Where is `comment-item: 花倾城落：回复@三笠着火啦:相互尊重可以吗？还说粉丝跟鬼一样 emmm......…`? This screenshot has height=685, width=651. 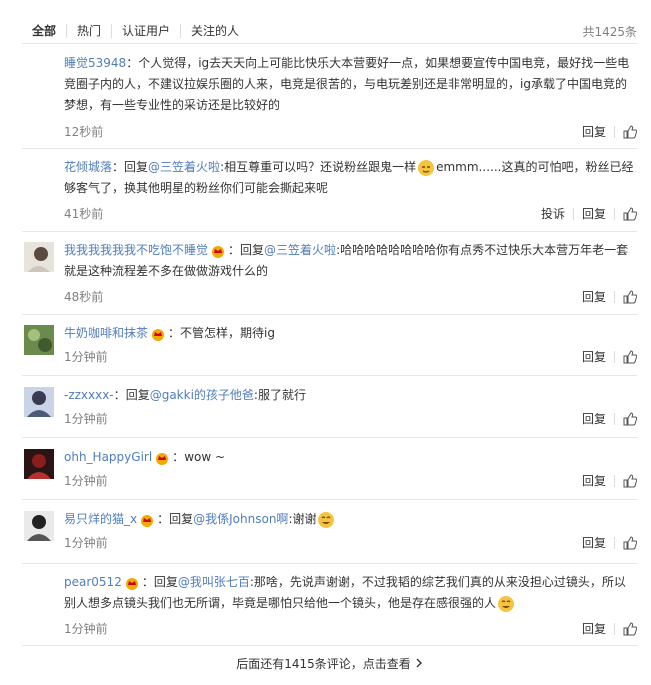
comment-item: 花倾城落：回复@三笠着火啦:相互尊重可以吗？还说粉丝跟鬼一样 emmm......… is located at coordinates (329, 193).